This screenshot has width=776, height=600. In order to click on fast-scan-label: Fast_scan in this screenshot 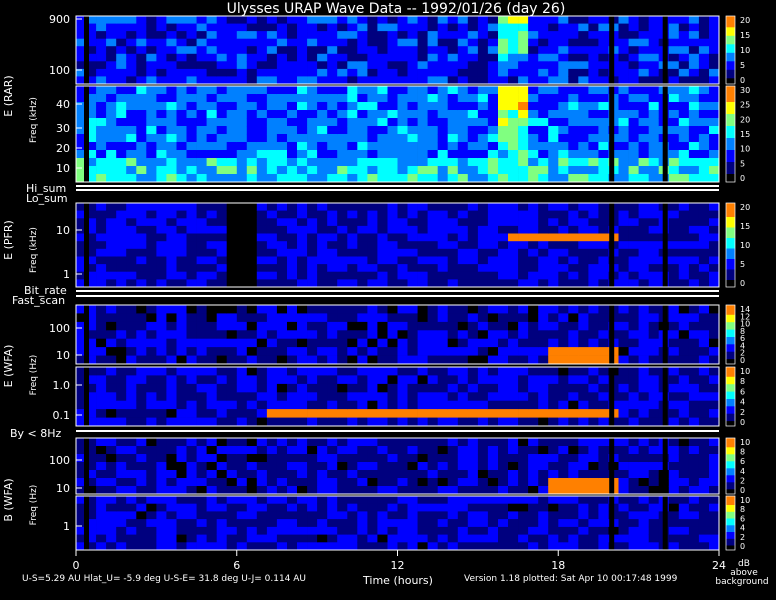, I will do `click(38, 300)`.